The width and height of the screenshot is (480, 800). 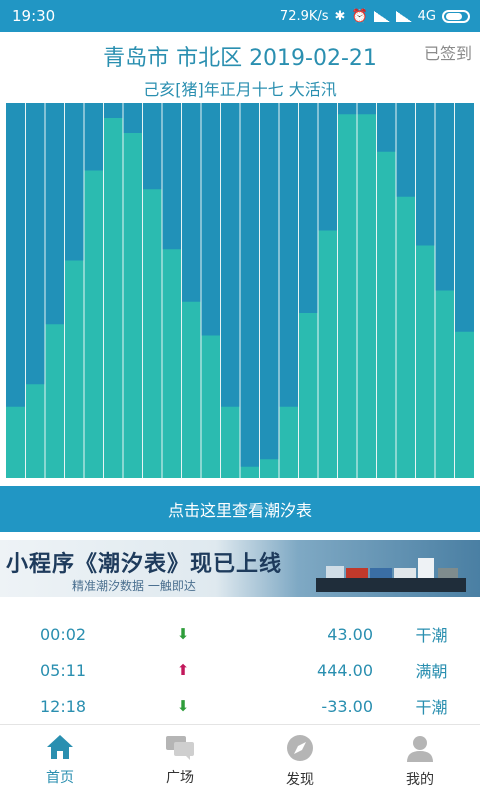 I want to click on ship-icon, so click(x=391, y=575).